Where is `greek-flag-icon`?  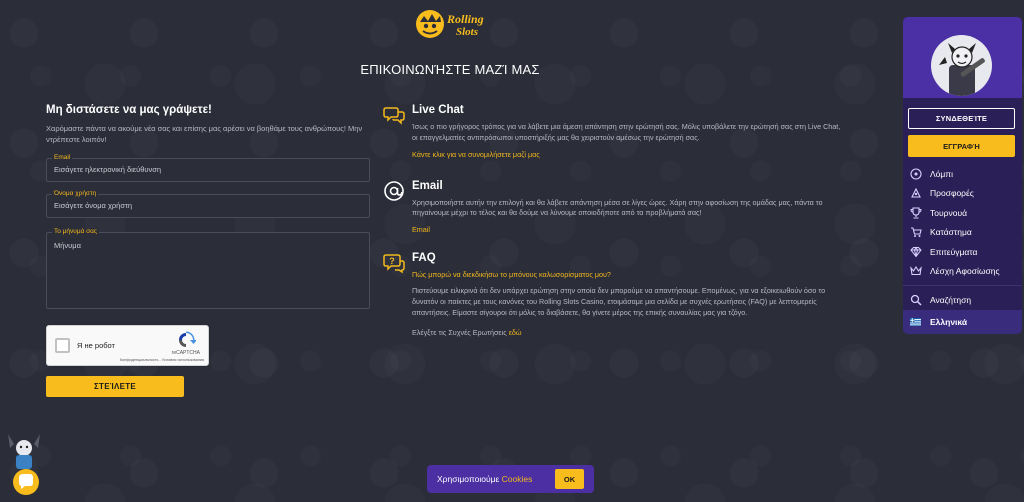
greek-flag-icon is located at coordinates (915, 322).